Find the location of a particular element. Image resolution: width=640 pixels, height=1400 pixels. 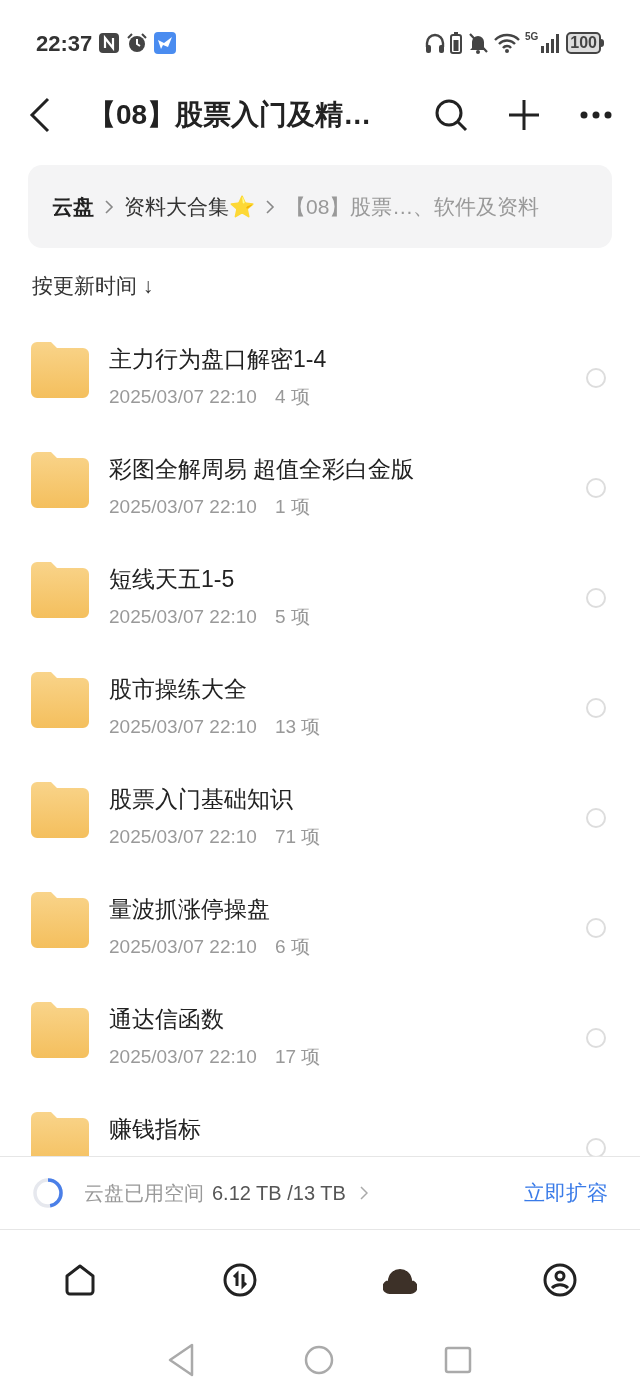

file-row: 赚钱指标 is located at coordinates (320, 1125).